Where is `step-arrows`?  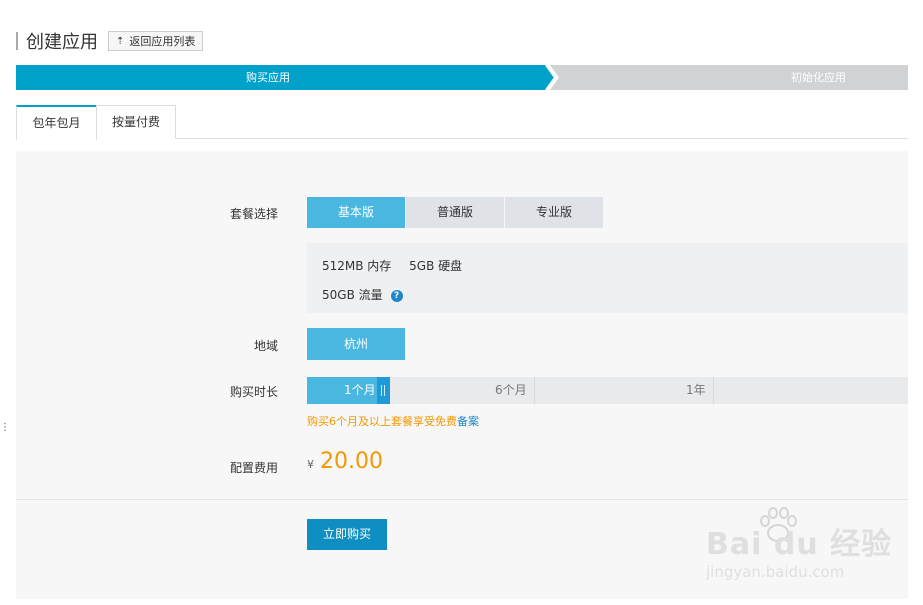 step-arrows is located at coordinates (462, 77).